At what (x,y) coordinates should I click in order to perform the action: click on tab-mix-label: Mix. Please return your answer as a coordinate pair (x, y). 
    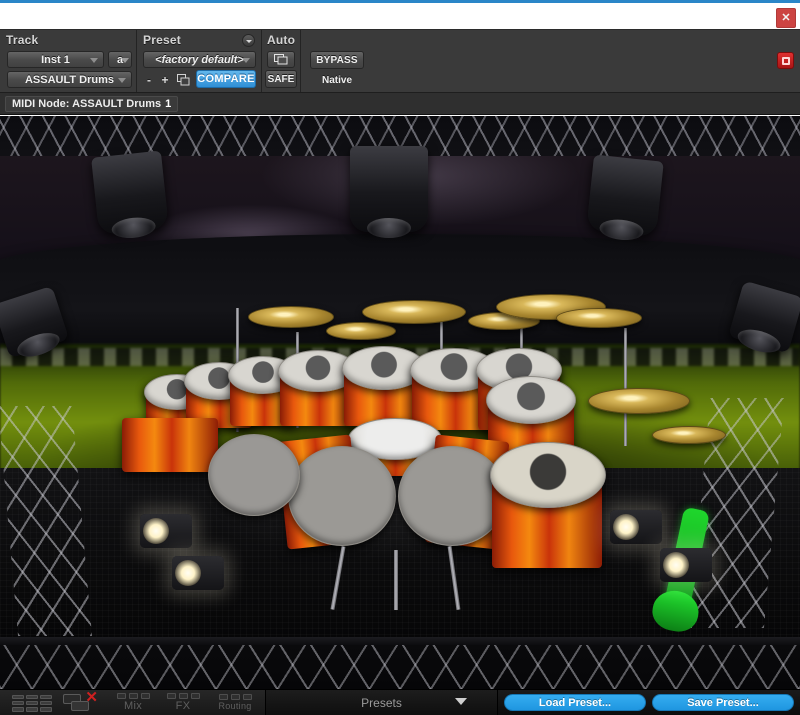
    Looking at the image, I should click on (132, 706).